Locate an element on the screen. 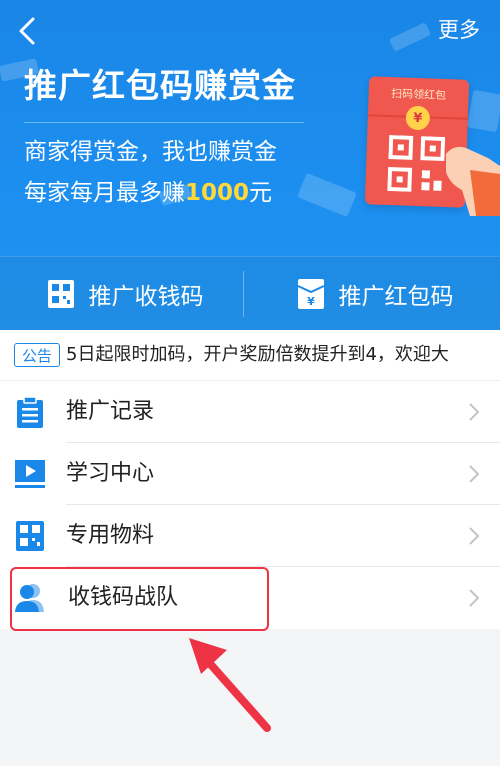 Image resolution: width=500 pixels, height=766 pixels. subtitle-prefix: 每家每月最多赚 is located at coordinates (104, 193).